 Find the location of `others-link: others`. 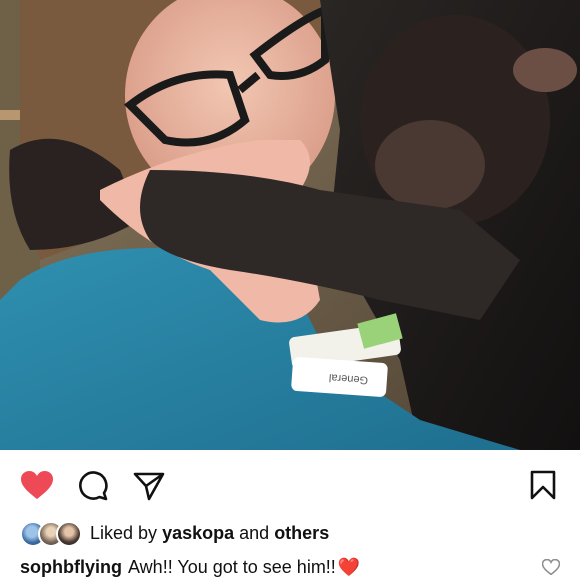

others-link: others is located at coordinates (301, 533).